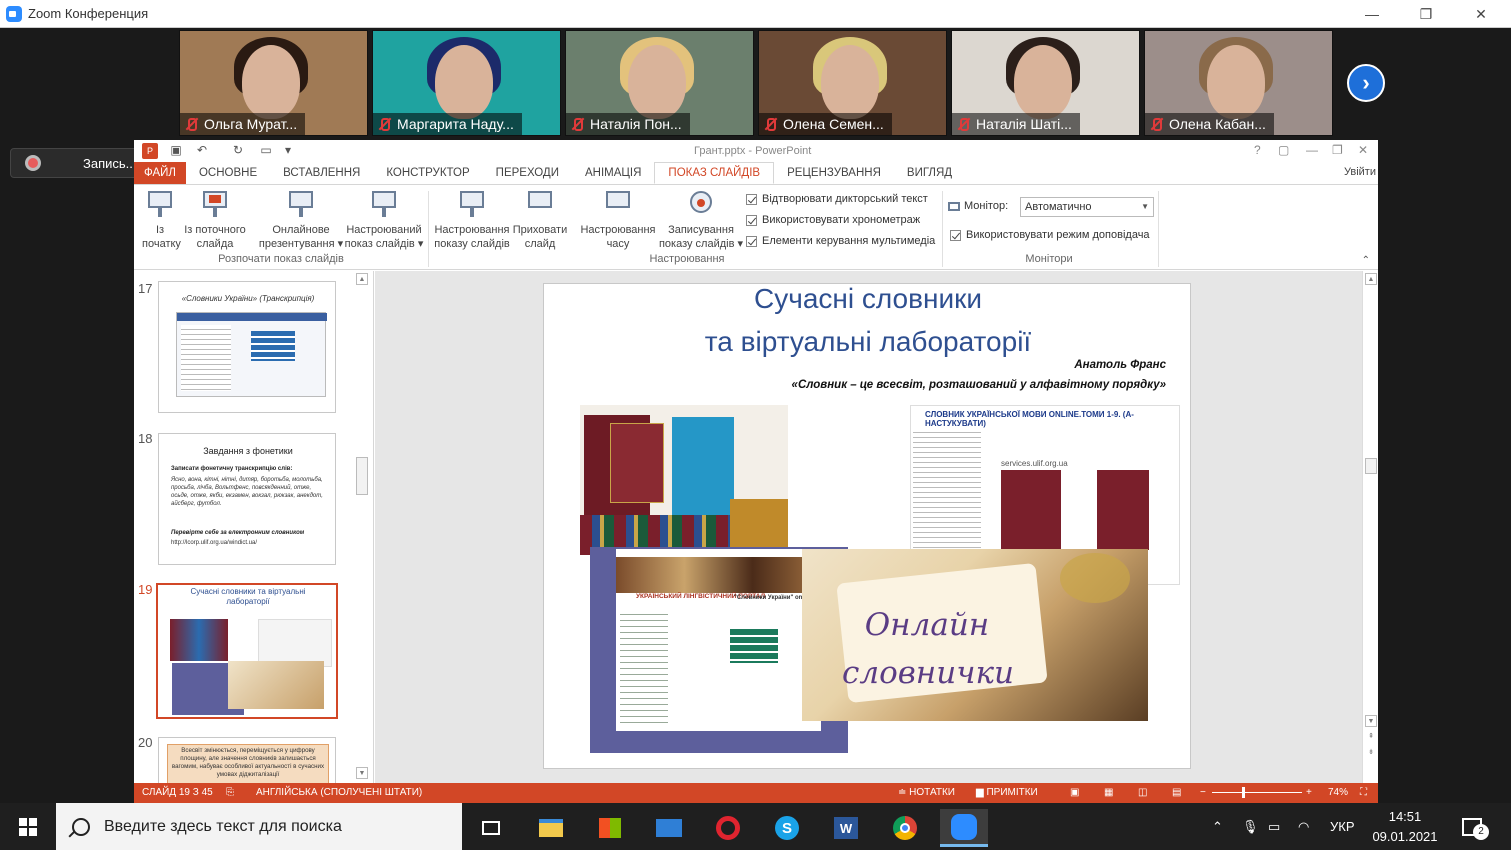 This screenshot has height=850, width=1511. Describe the element at coordinates (247, 347) in the screenshot. I see `slide-thumbnail-17: «Словники України» (Транскрипція)` at that location.